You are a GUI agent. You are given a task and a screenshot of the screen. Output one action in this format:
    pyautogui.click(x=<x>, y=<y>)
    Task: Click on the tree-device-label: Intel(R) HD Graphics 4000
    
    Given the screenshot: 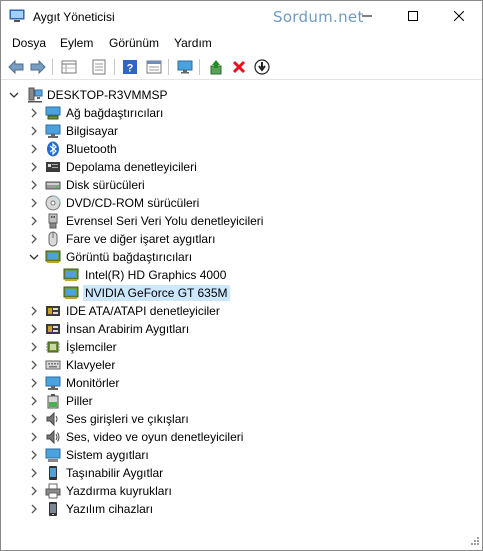 What is the action you would take?
    pyautogui.click(x=156, y=275)
    